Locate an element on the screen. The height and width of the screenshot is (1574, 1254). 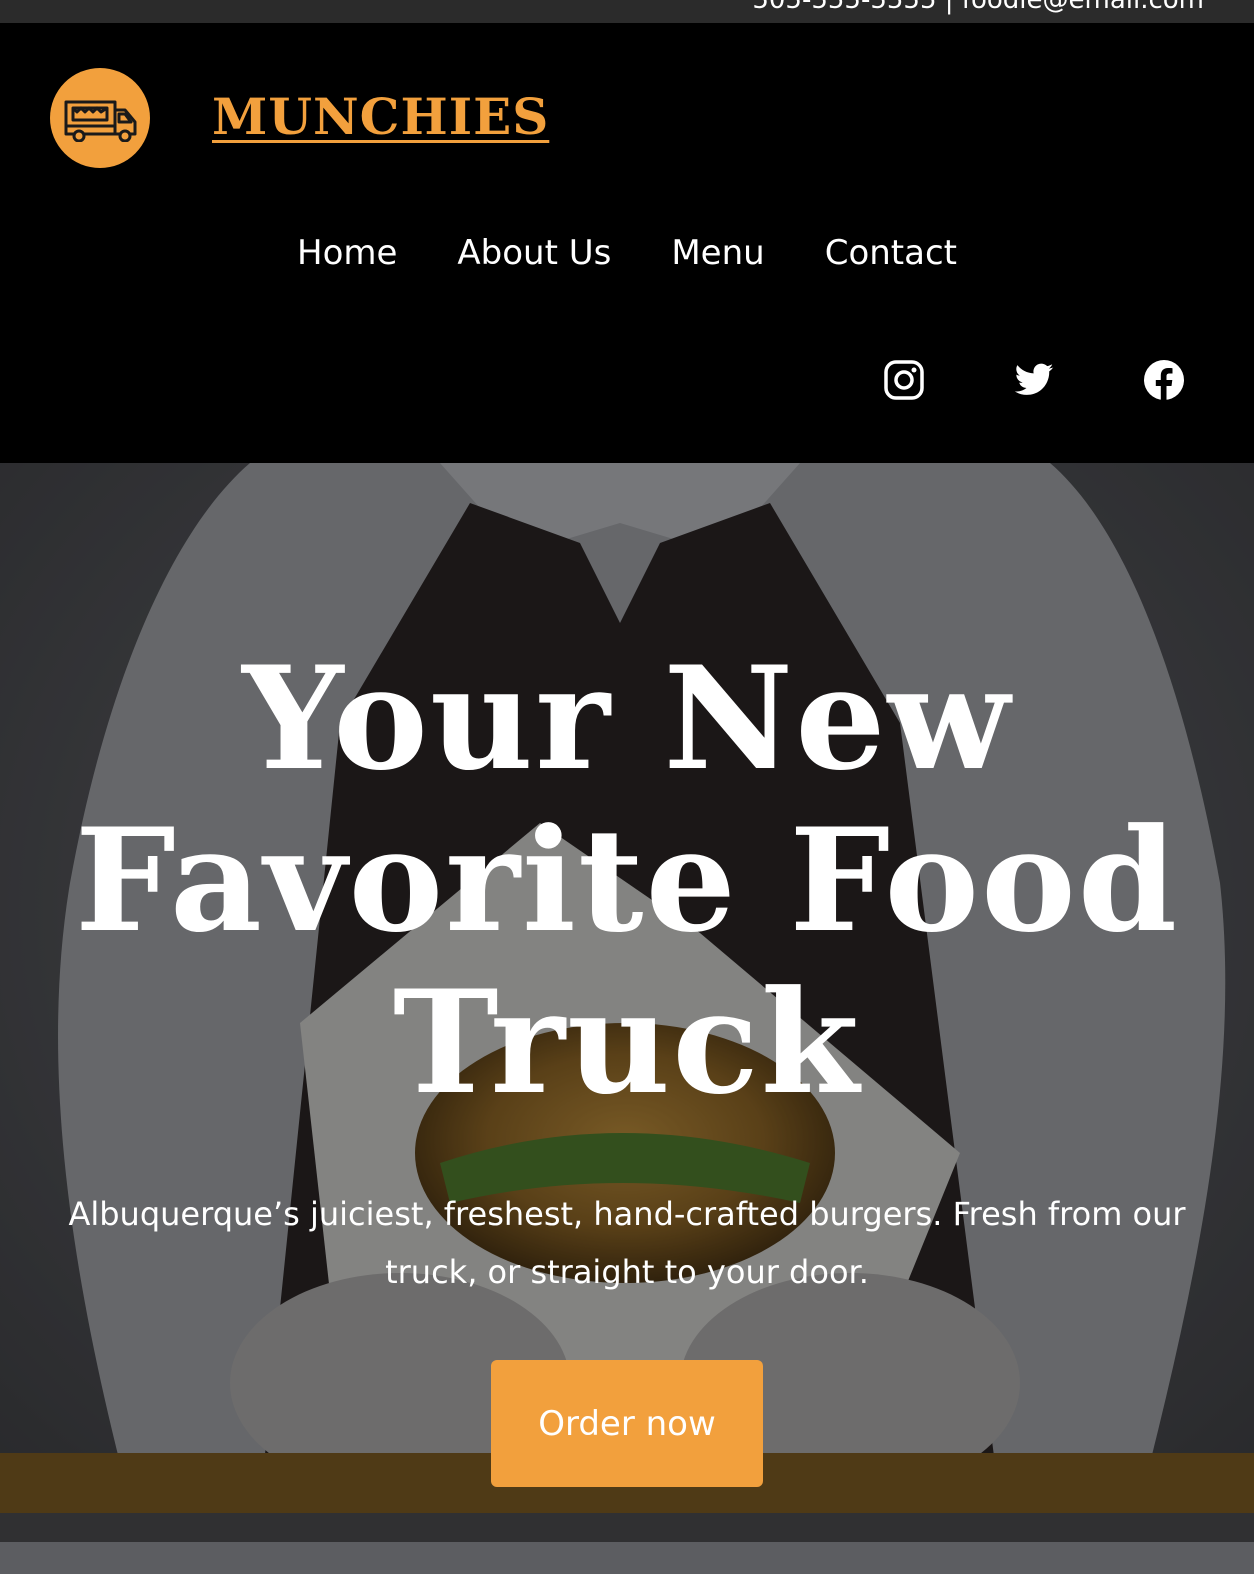
hero-title-line: Your New is located at coordinates (627, 719).